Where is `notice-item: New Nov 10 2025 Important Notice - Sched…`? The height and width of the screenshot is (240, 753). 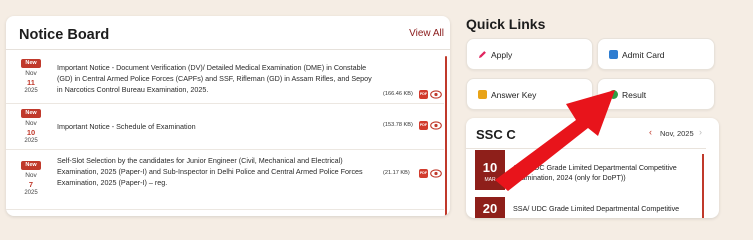 notice-item: New Nov 10 2025 Important Notice - Sched… is located at coordinates (225, 127).